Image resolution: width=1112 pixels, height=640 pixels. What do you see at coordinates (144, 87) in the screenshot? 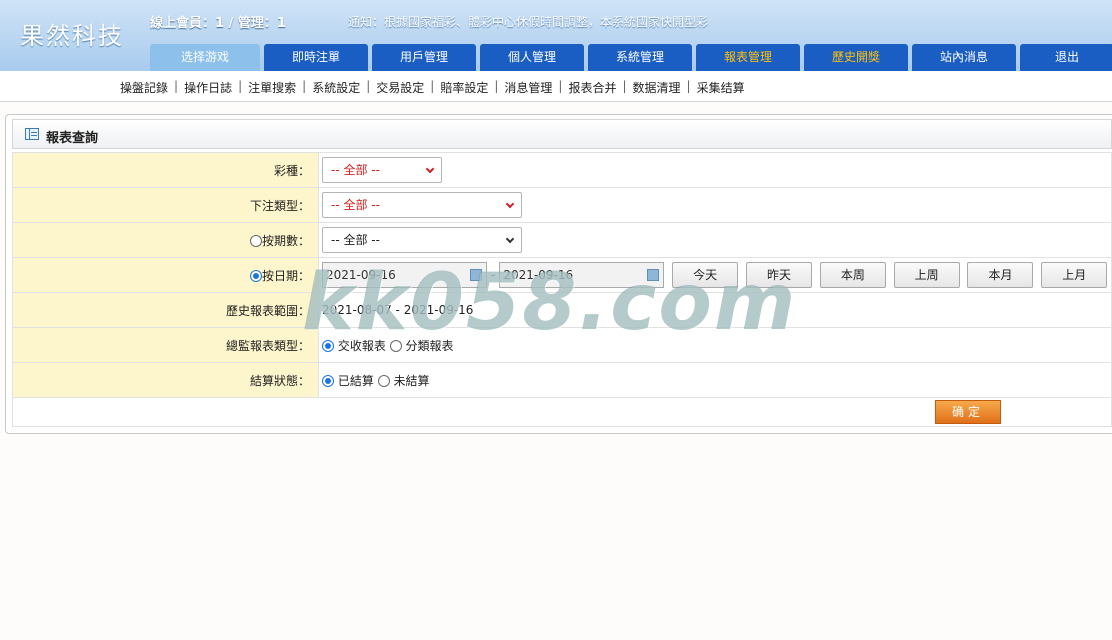
I see `subnav-operation-records: 操盤記錄` at bounding box center [144, 87].